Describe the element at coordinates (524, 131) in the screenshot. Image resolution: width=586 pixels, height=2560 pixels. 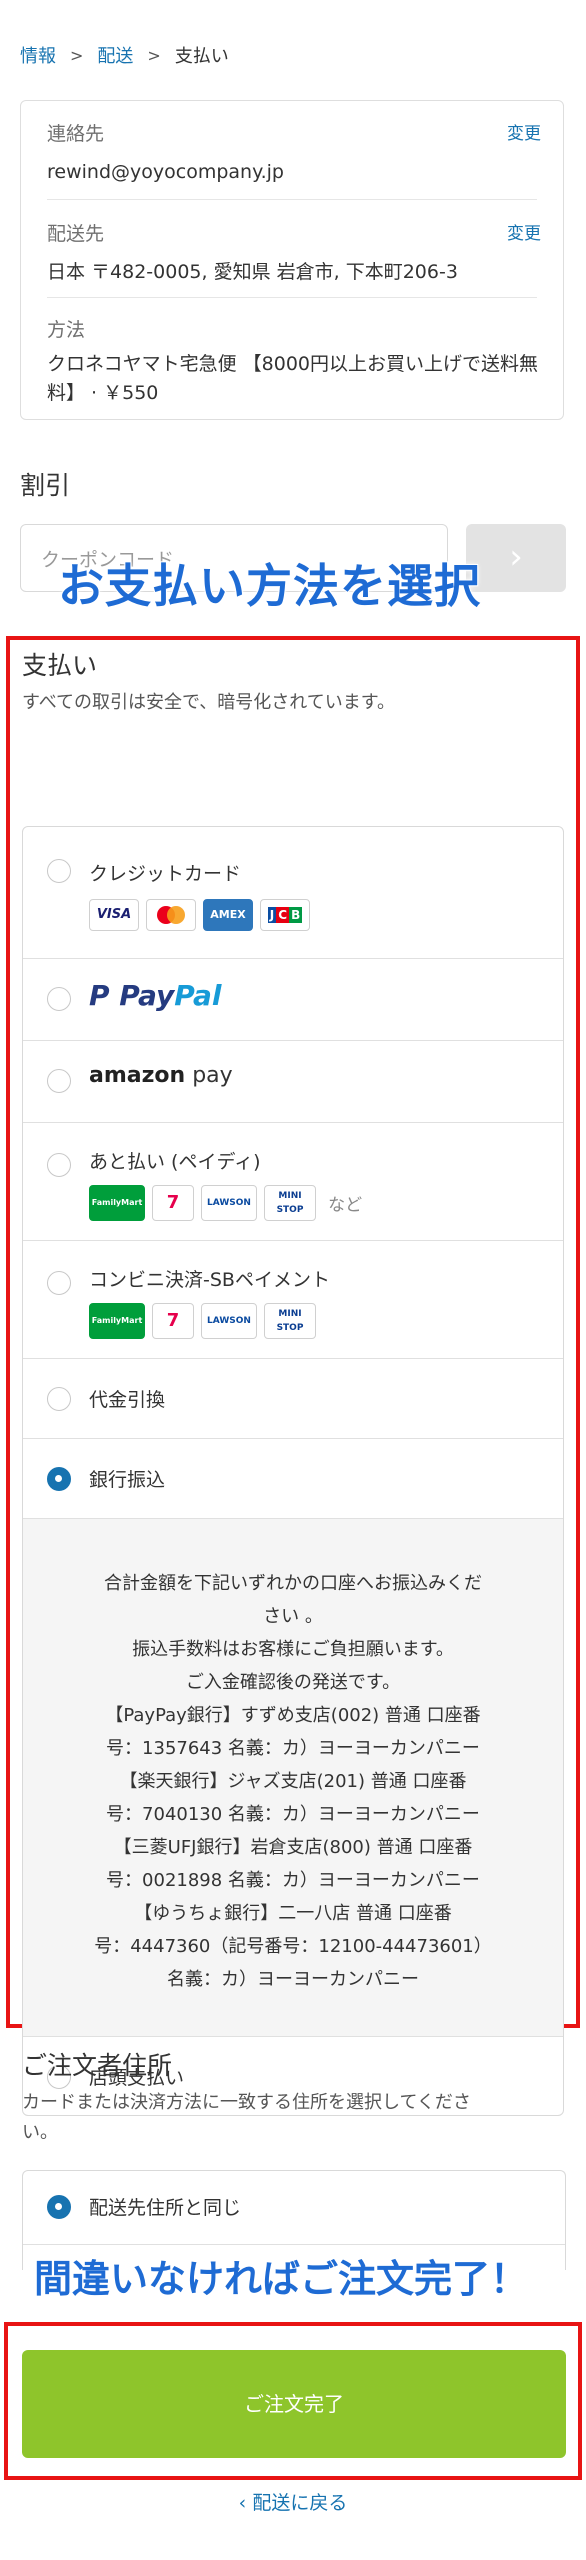
I see `change-contact-link: 変更` at that location.